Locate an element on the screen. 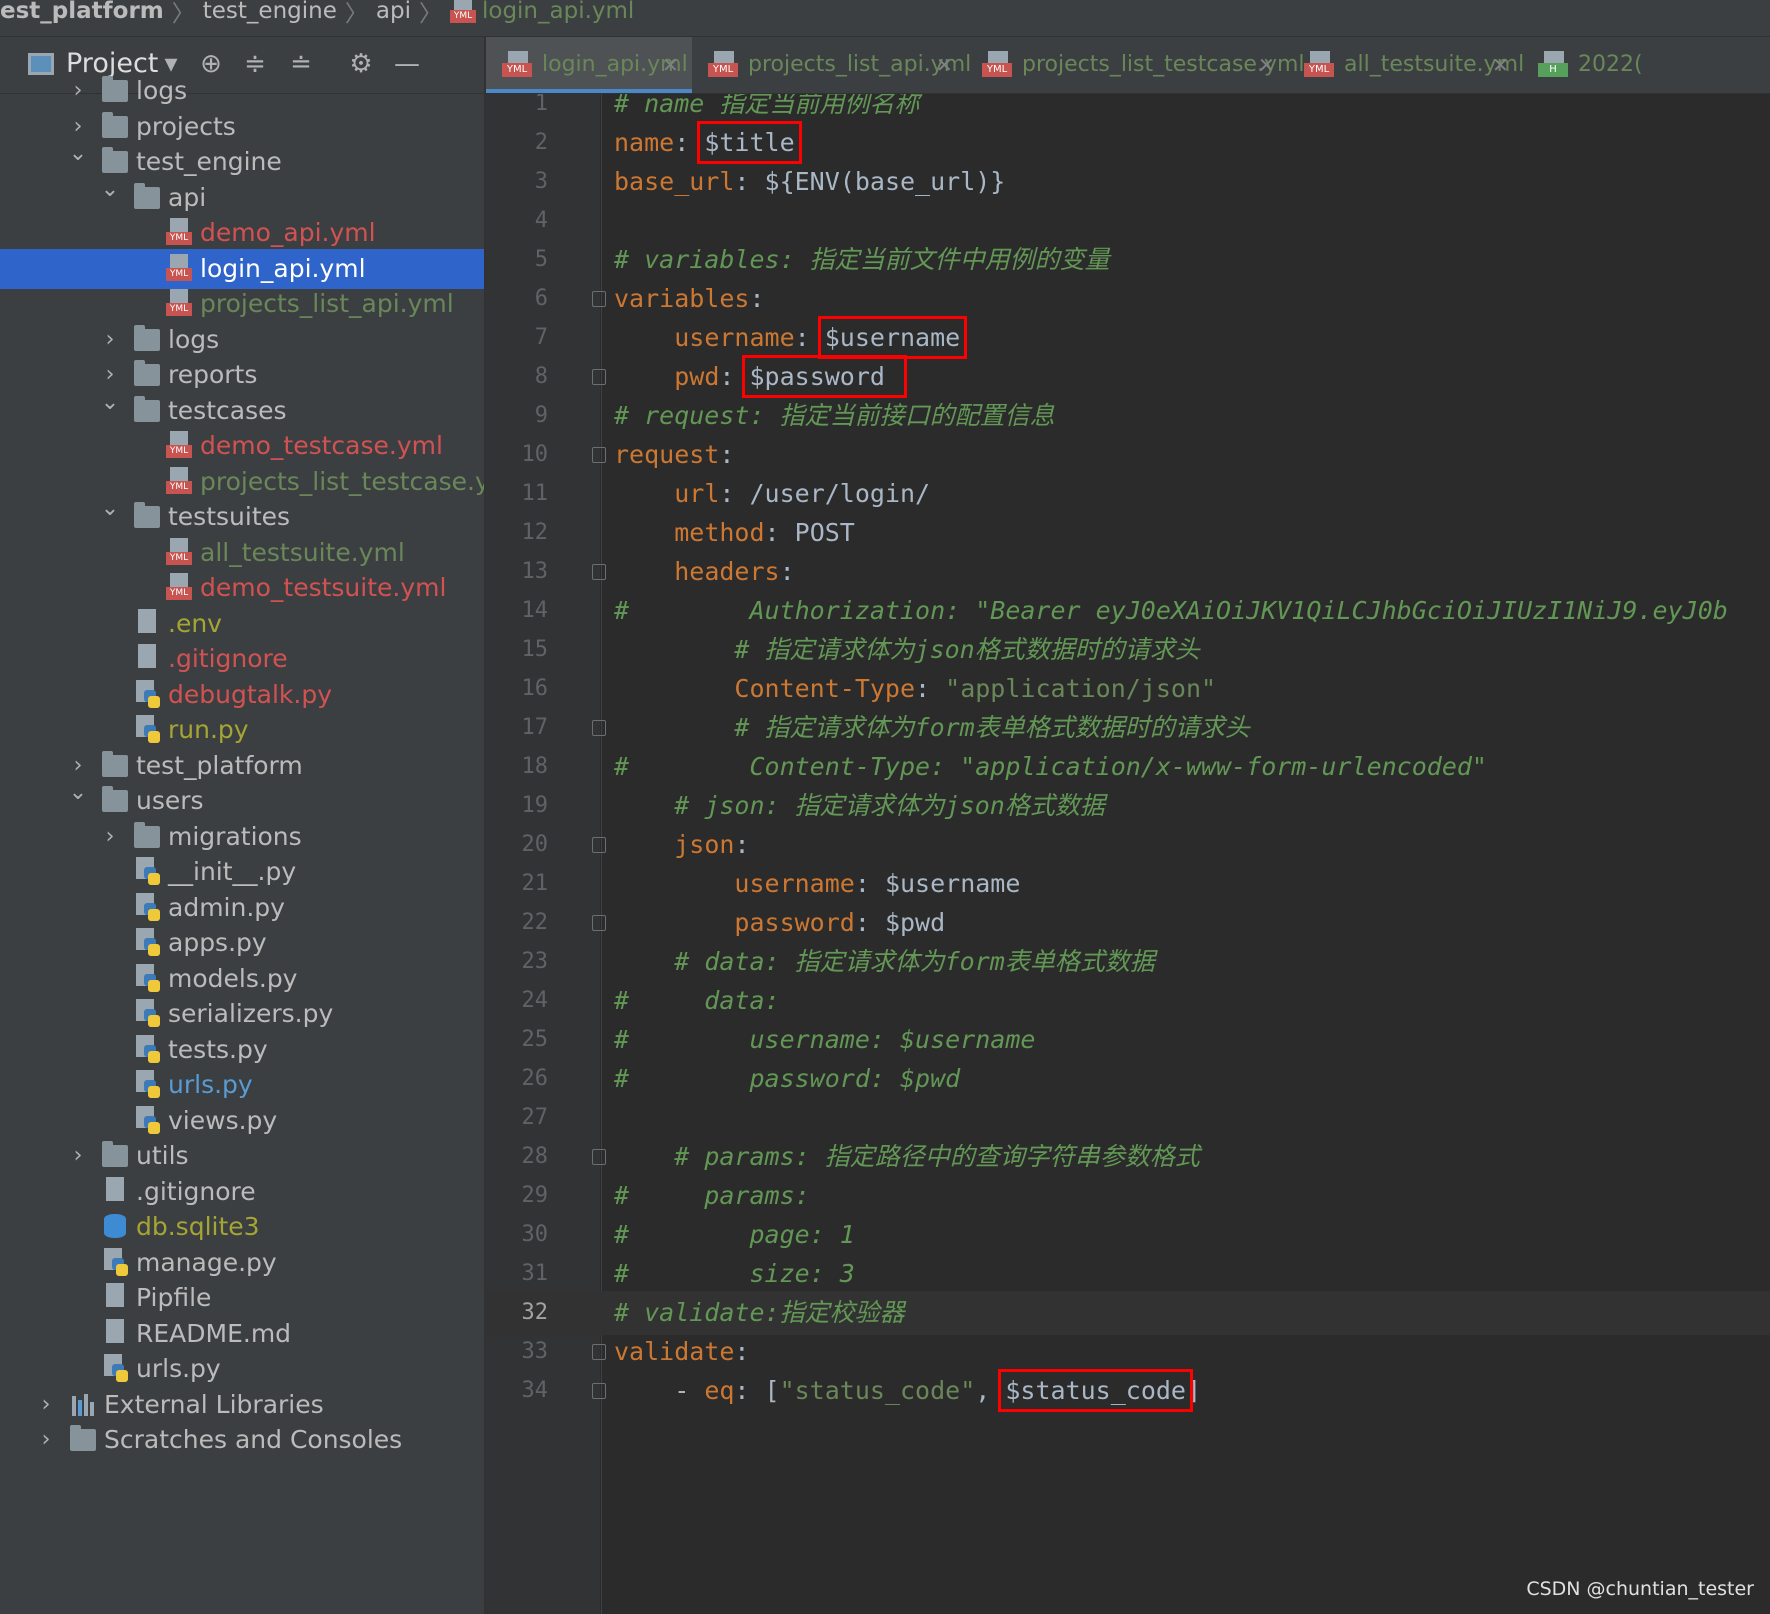 Image resolution: width=1770 pixels, height=1614 pixels. tree-item: serializers.py is located at coordinates (242, 1014).